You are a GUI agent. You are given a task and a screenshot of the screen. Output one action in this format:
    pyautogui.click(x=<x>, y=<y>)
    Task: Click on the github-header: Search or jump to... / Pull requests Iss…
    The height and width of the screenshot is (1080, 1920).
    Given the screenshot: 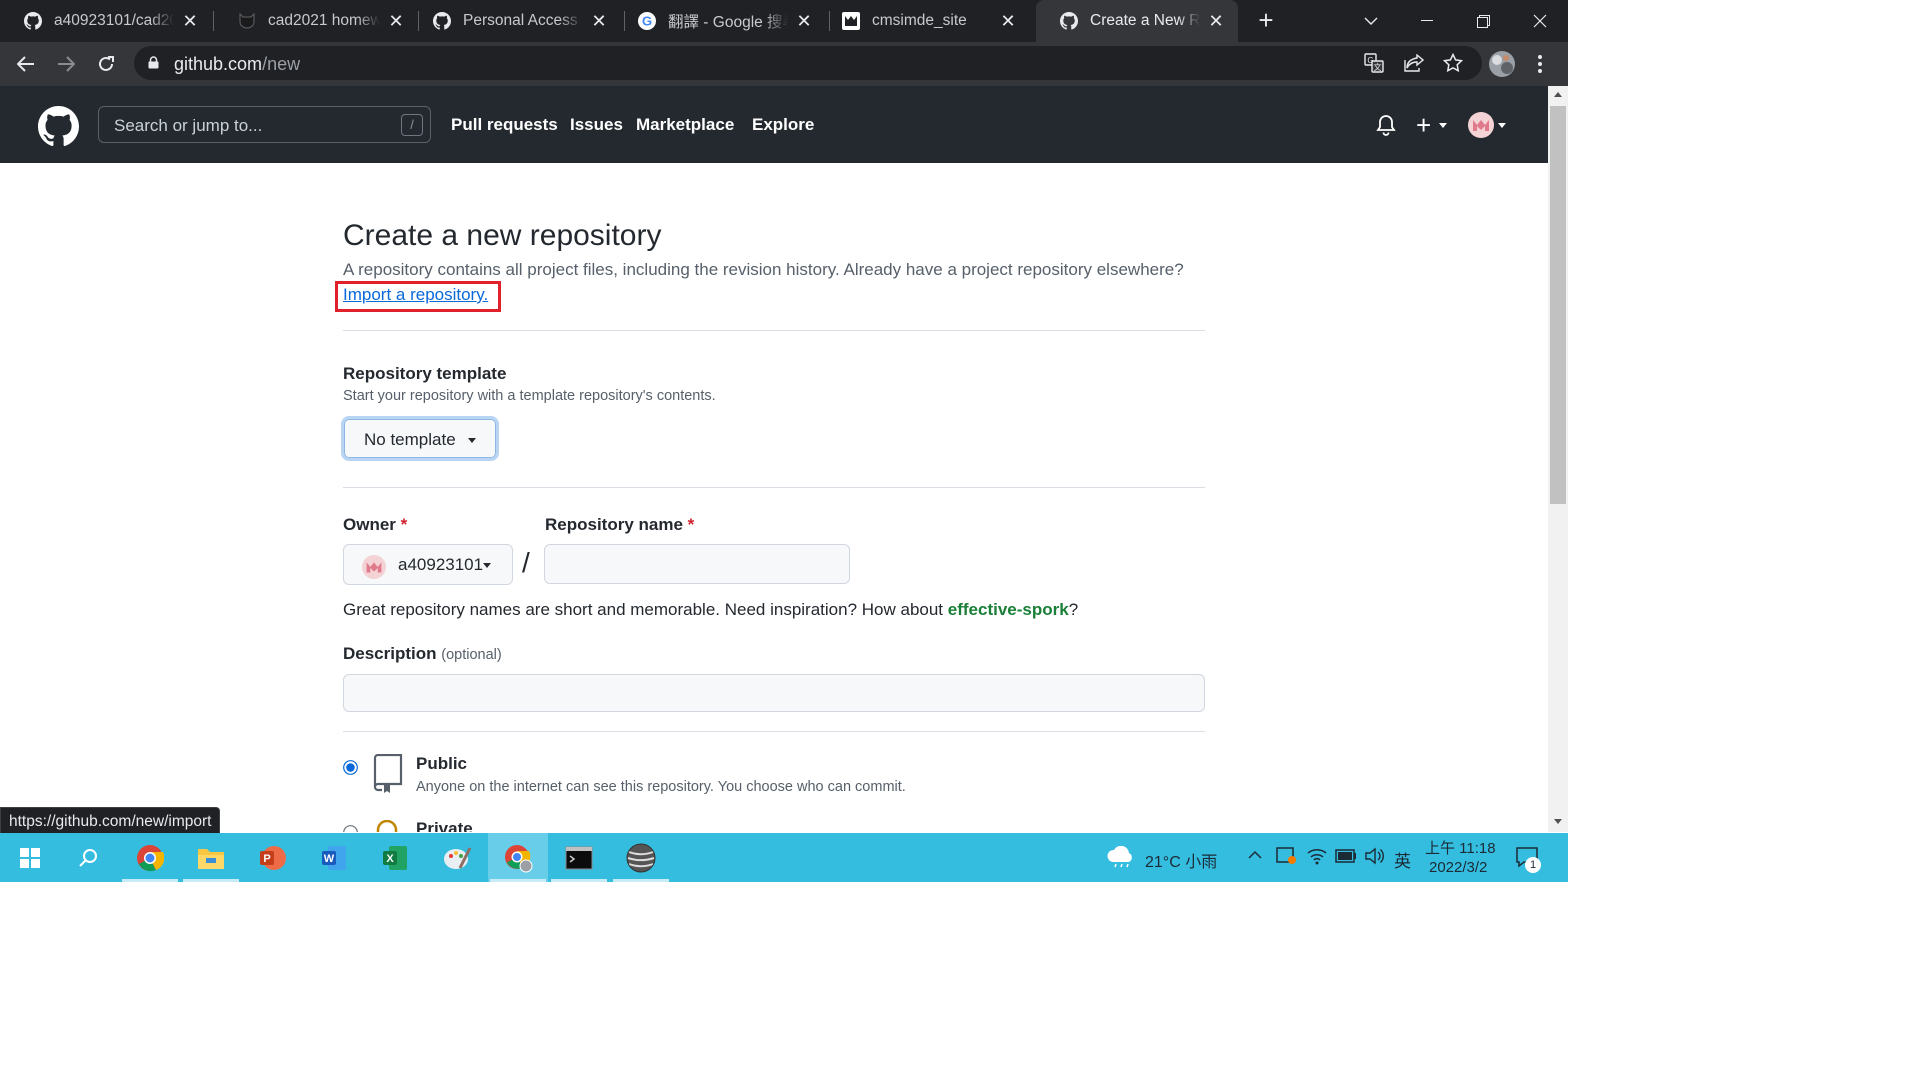 What is the action you would take?
    pyautogui.click(x=774, y=124)
    